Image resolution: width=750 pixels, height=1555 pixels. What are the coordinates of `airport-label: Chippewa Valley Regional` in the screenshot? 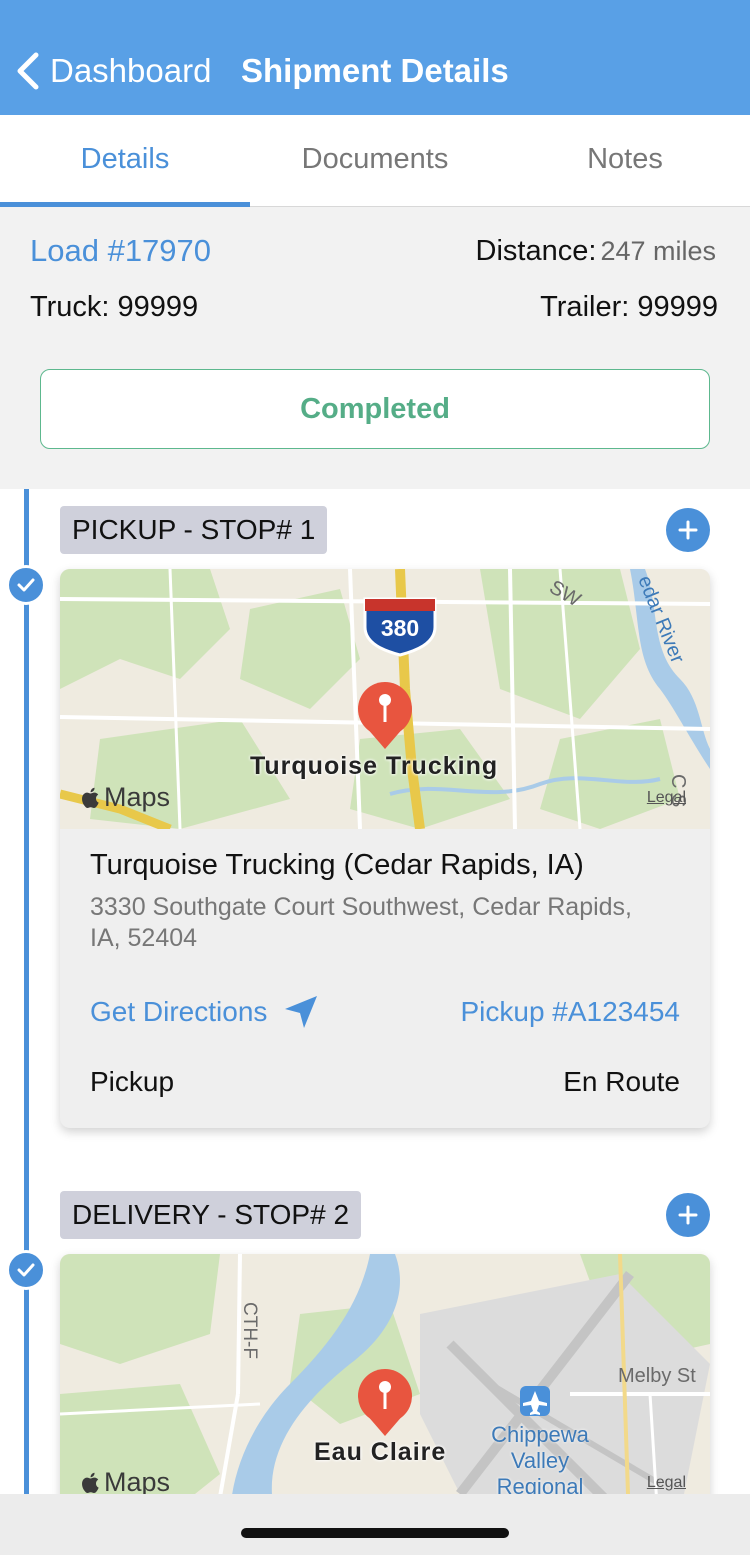 It's located at (540, 1458).